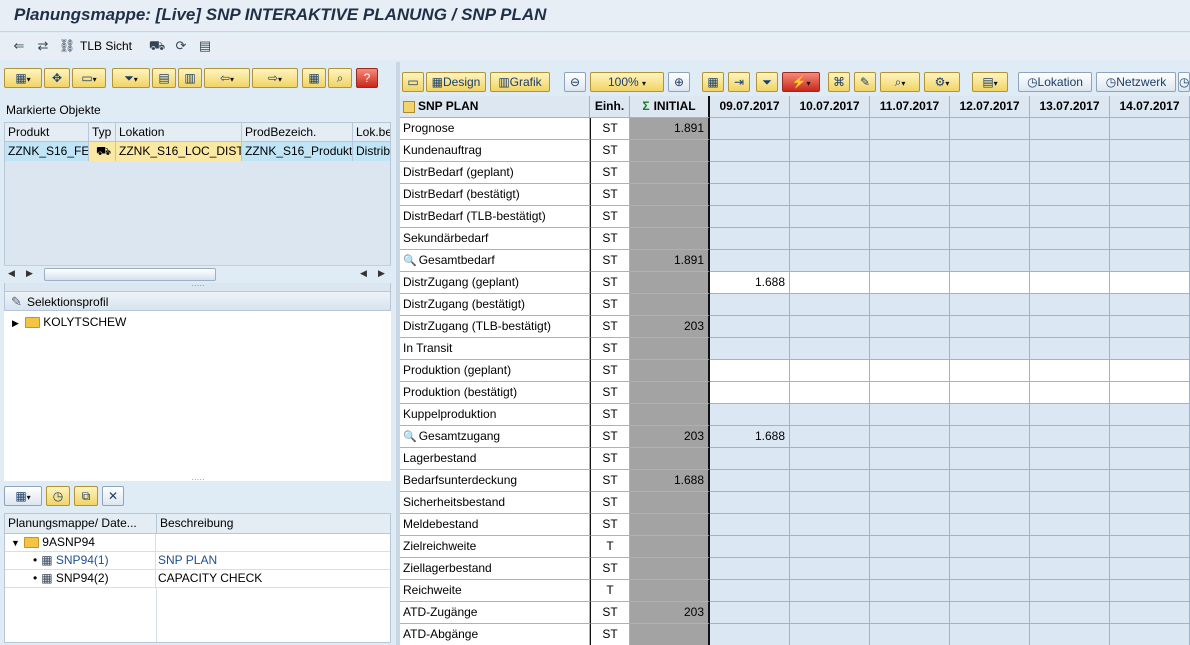 This screenshot has height=645, width=1190. What do you see at coordinates (795, 195) in the screenshot?
I see `grid-row: DistrBedarf (bestätigt) ST` at bounding box center [795, 195].